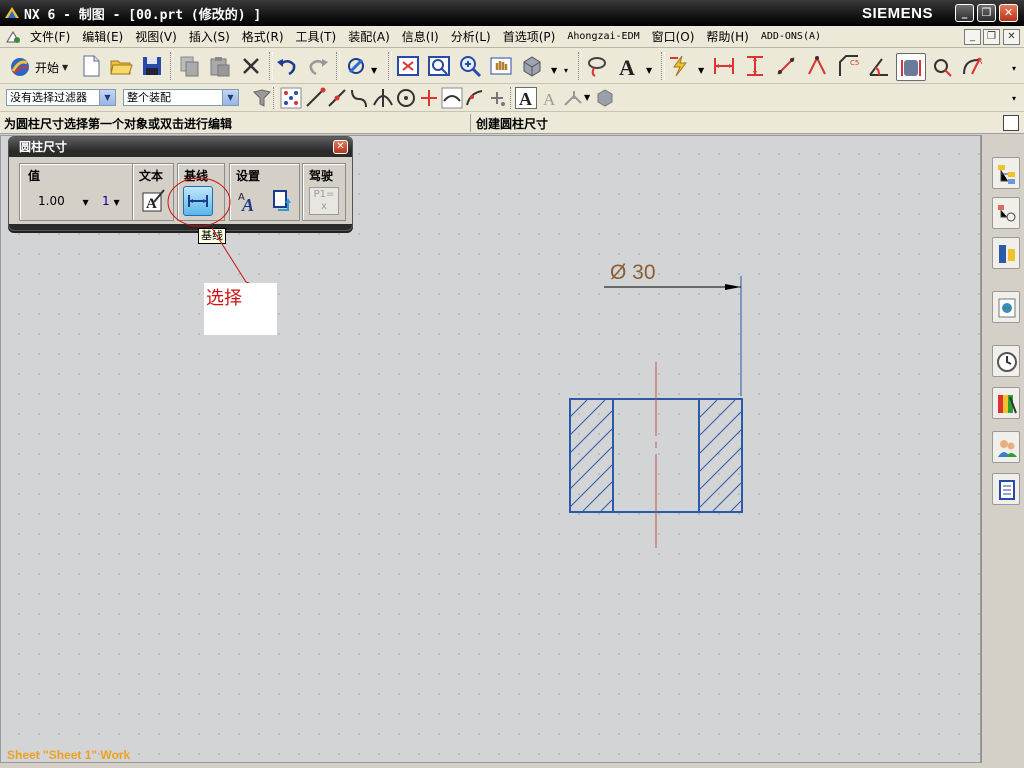 The height and width of the screenshot is (768, 1024). I want to click on driving-expression-button: P1= x, so click(324, 201).